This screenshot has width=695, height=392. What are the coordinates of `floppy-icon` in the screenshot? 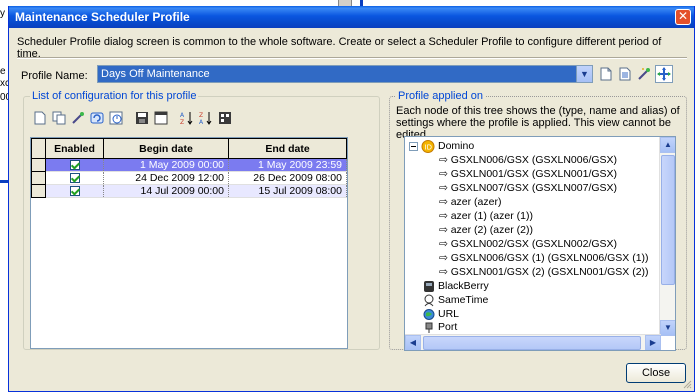 It's located at (142, 118).